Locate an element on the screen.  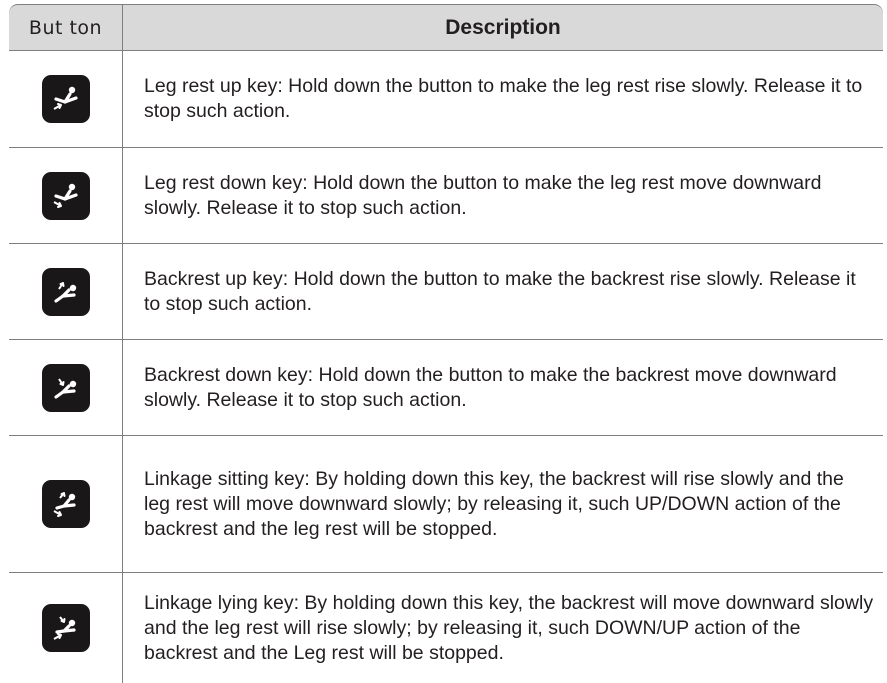
backrest-up-icon is located at coordinates (64, 292).